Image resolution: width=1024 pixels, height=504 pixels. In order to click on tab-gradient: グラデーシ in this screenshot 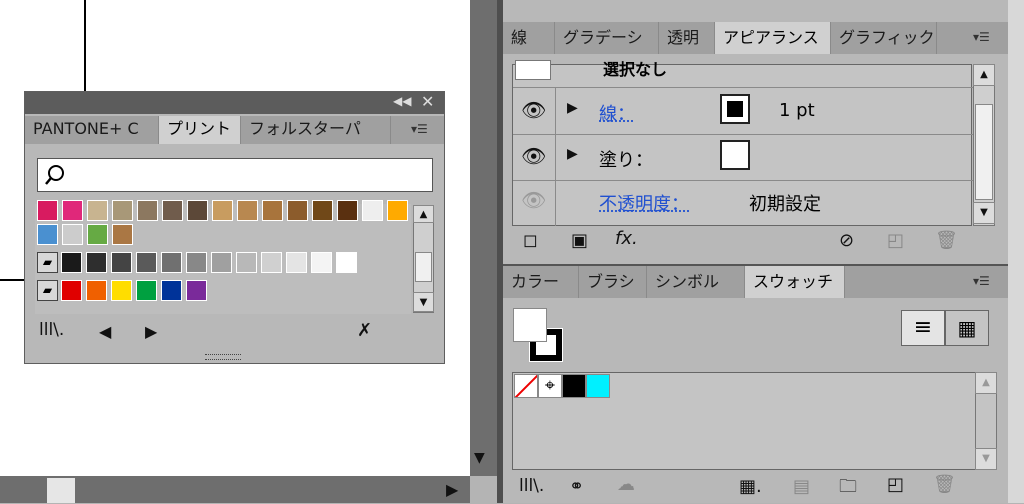, I will do `click(607, 38)`.